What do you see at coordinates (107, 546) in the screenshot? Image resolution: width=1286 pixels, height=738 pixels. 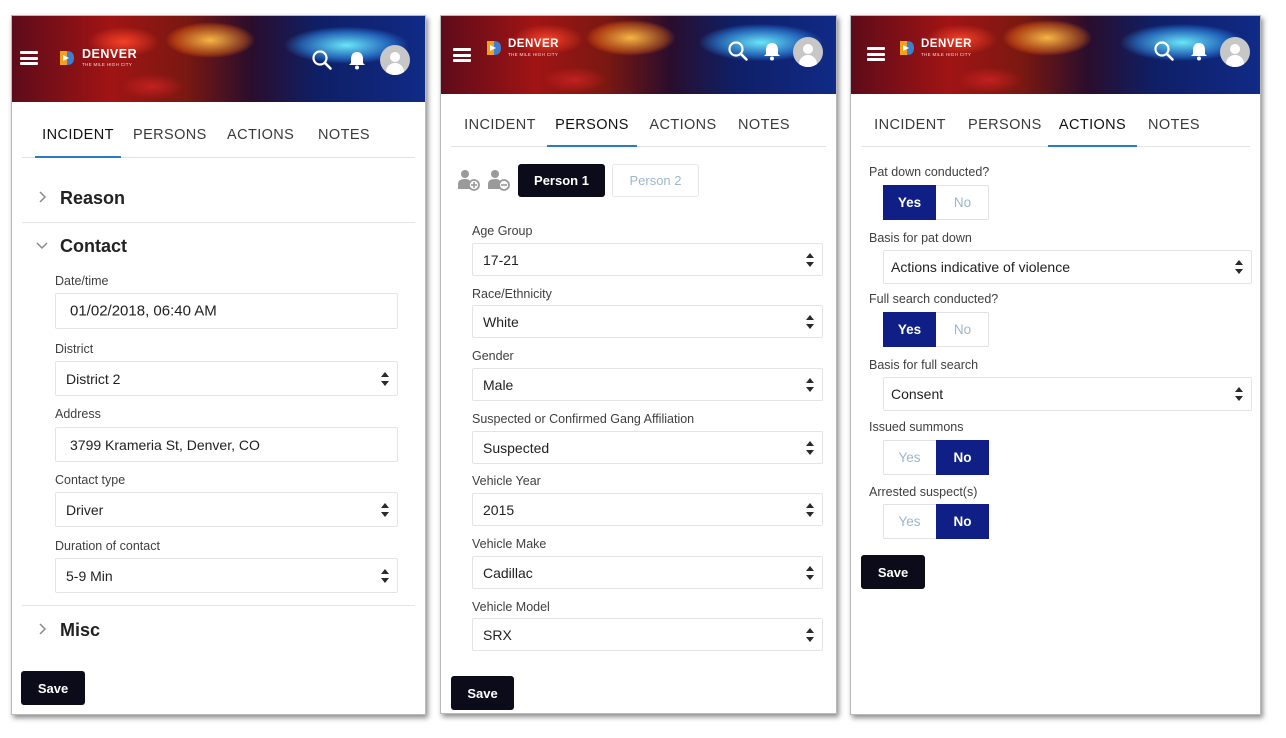 I see `duration-label: Duration of contact` at bounding box center [107, 546].